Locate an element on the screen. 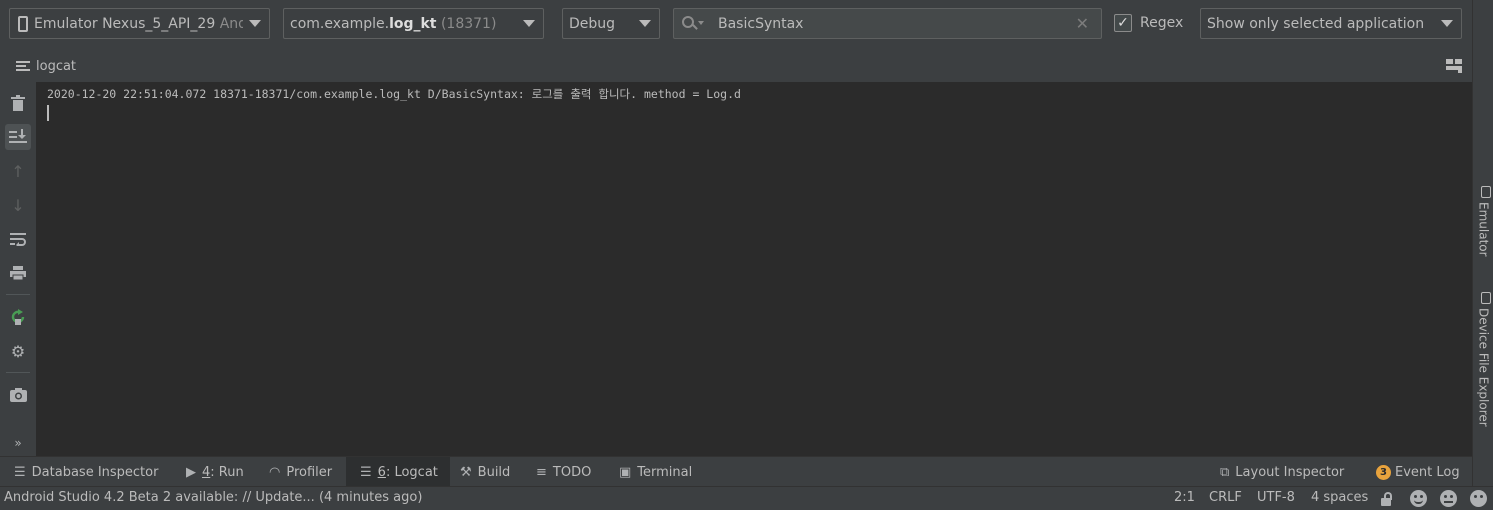 The width and height of the screenshot is (1493, 510). search-input is located at coordinates (890, 23).